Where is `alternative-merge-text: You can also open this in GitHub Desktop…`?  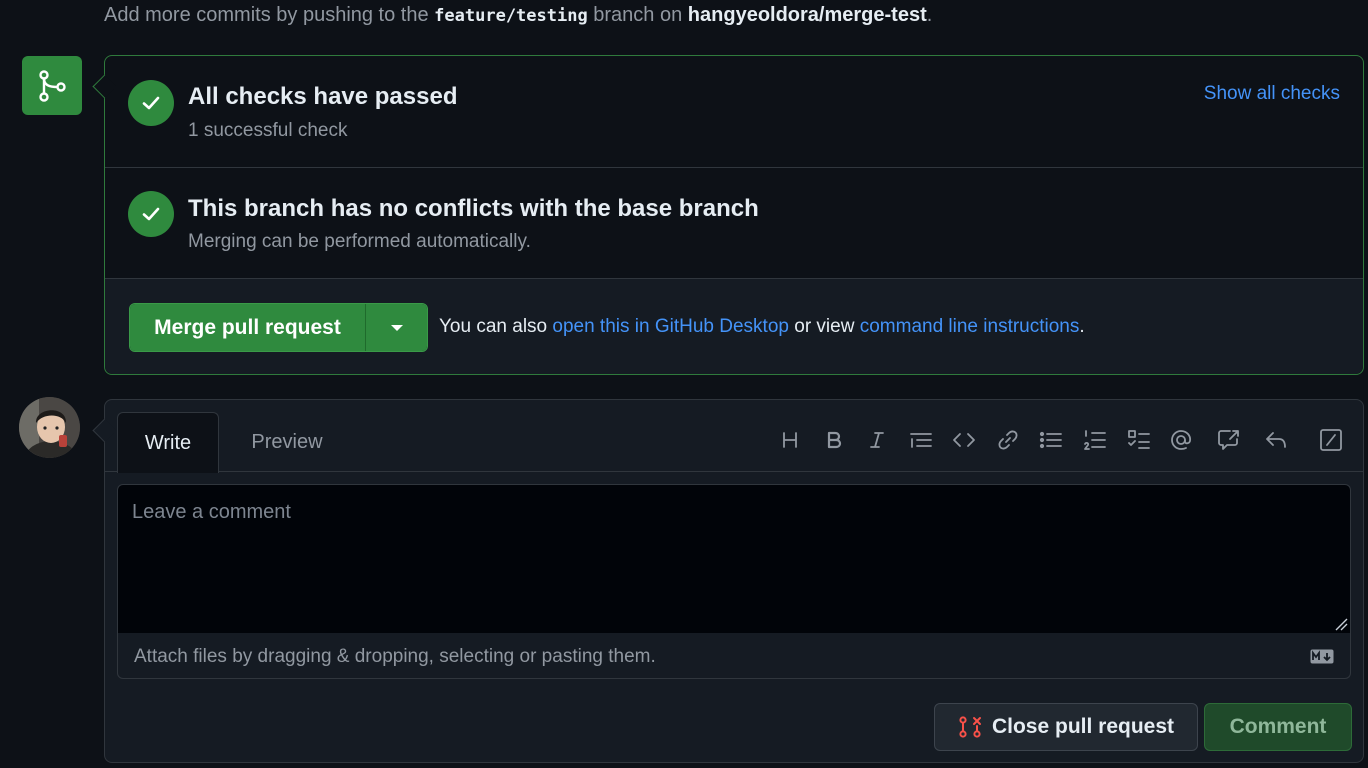 alternative-merge-text: You can also open this in GitHub Desktop… is located at coordinates (762, 327).